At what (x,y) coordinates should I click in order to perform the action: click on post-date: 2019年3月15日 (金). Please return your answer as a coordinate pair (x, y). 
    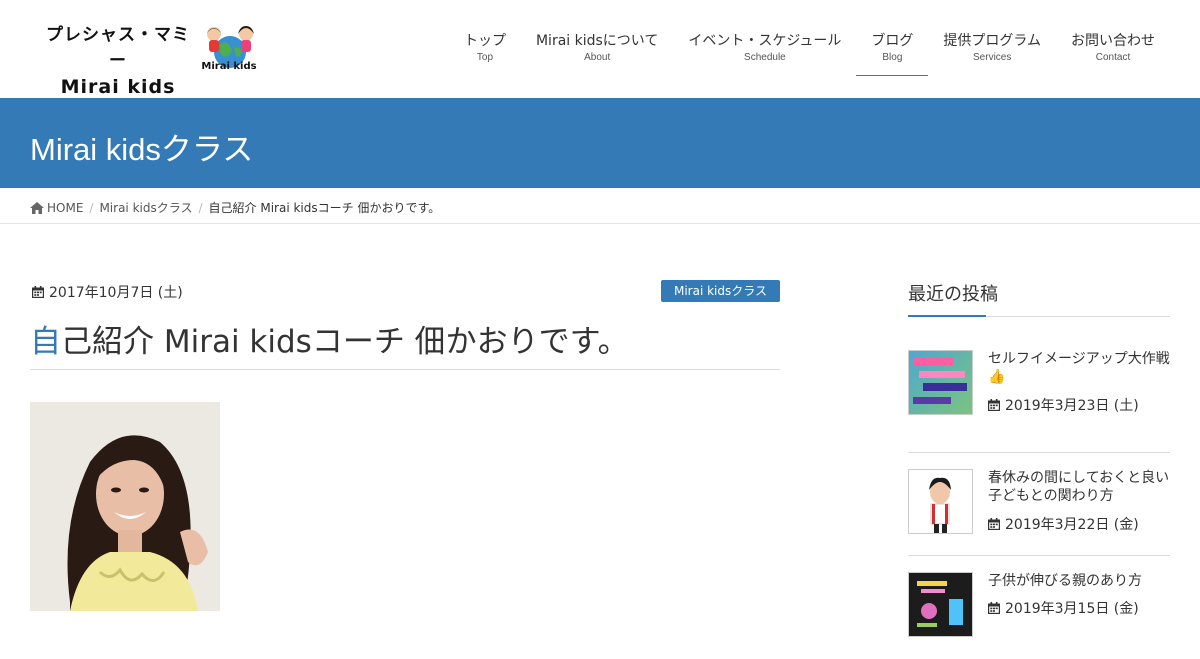
    Looking at the image, I should click on (1063, 608).